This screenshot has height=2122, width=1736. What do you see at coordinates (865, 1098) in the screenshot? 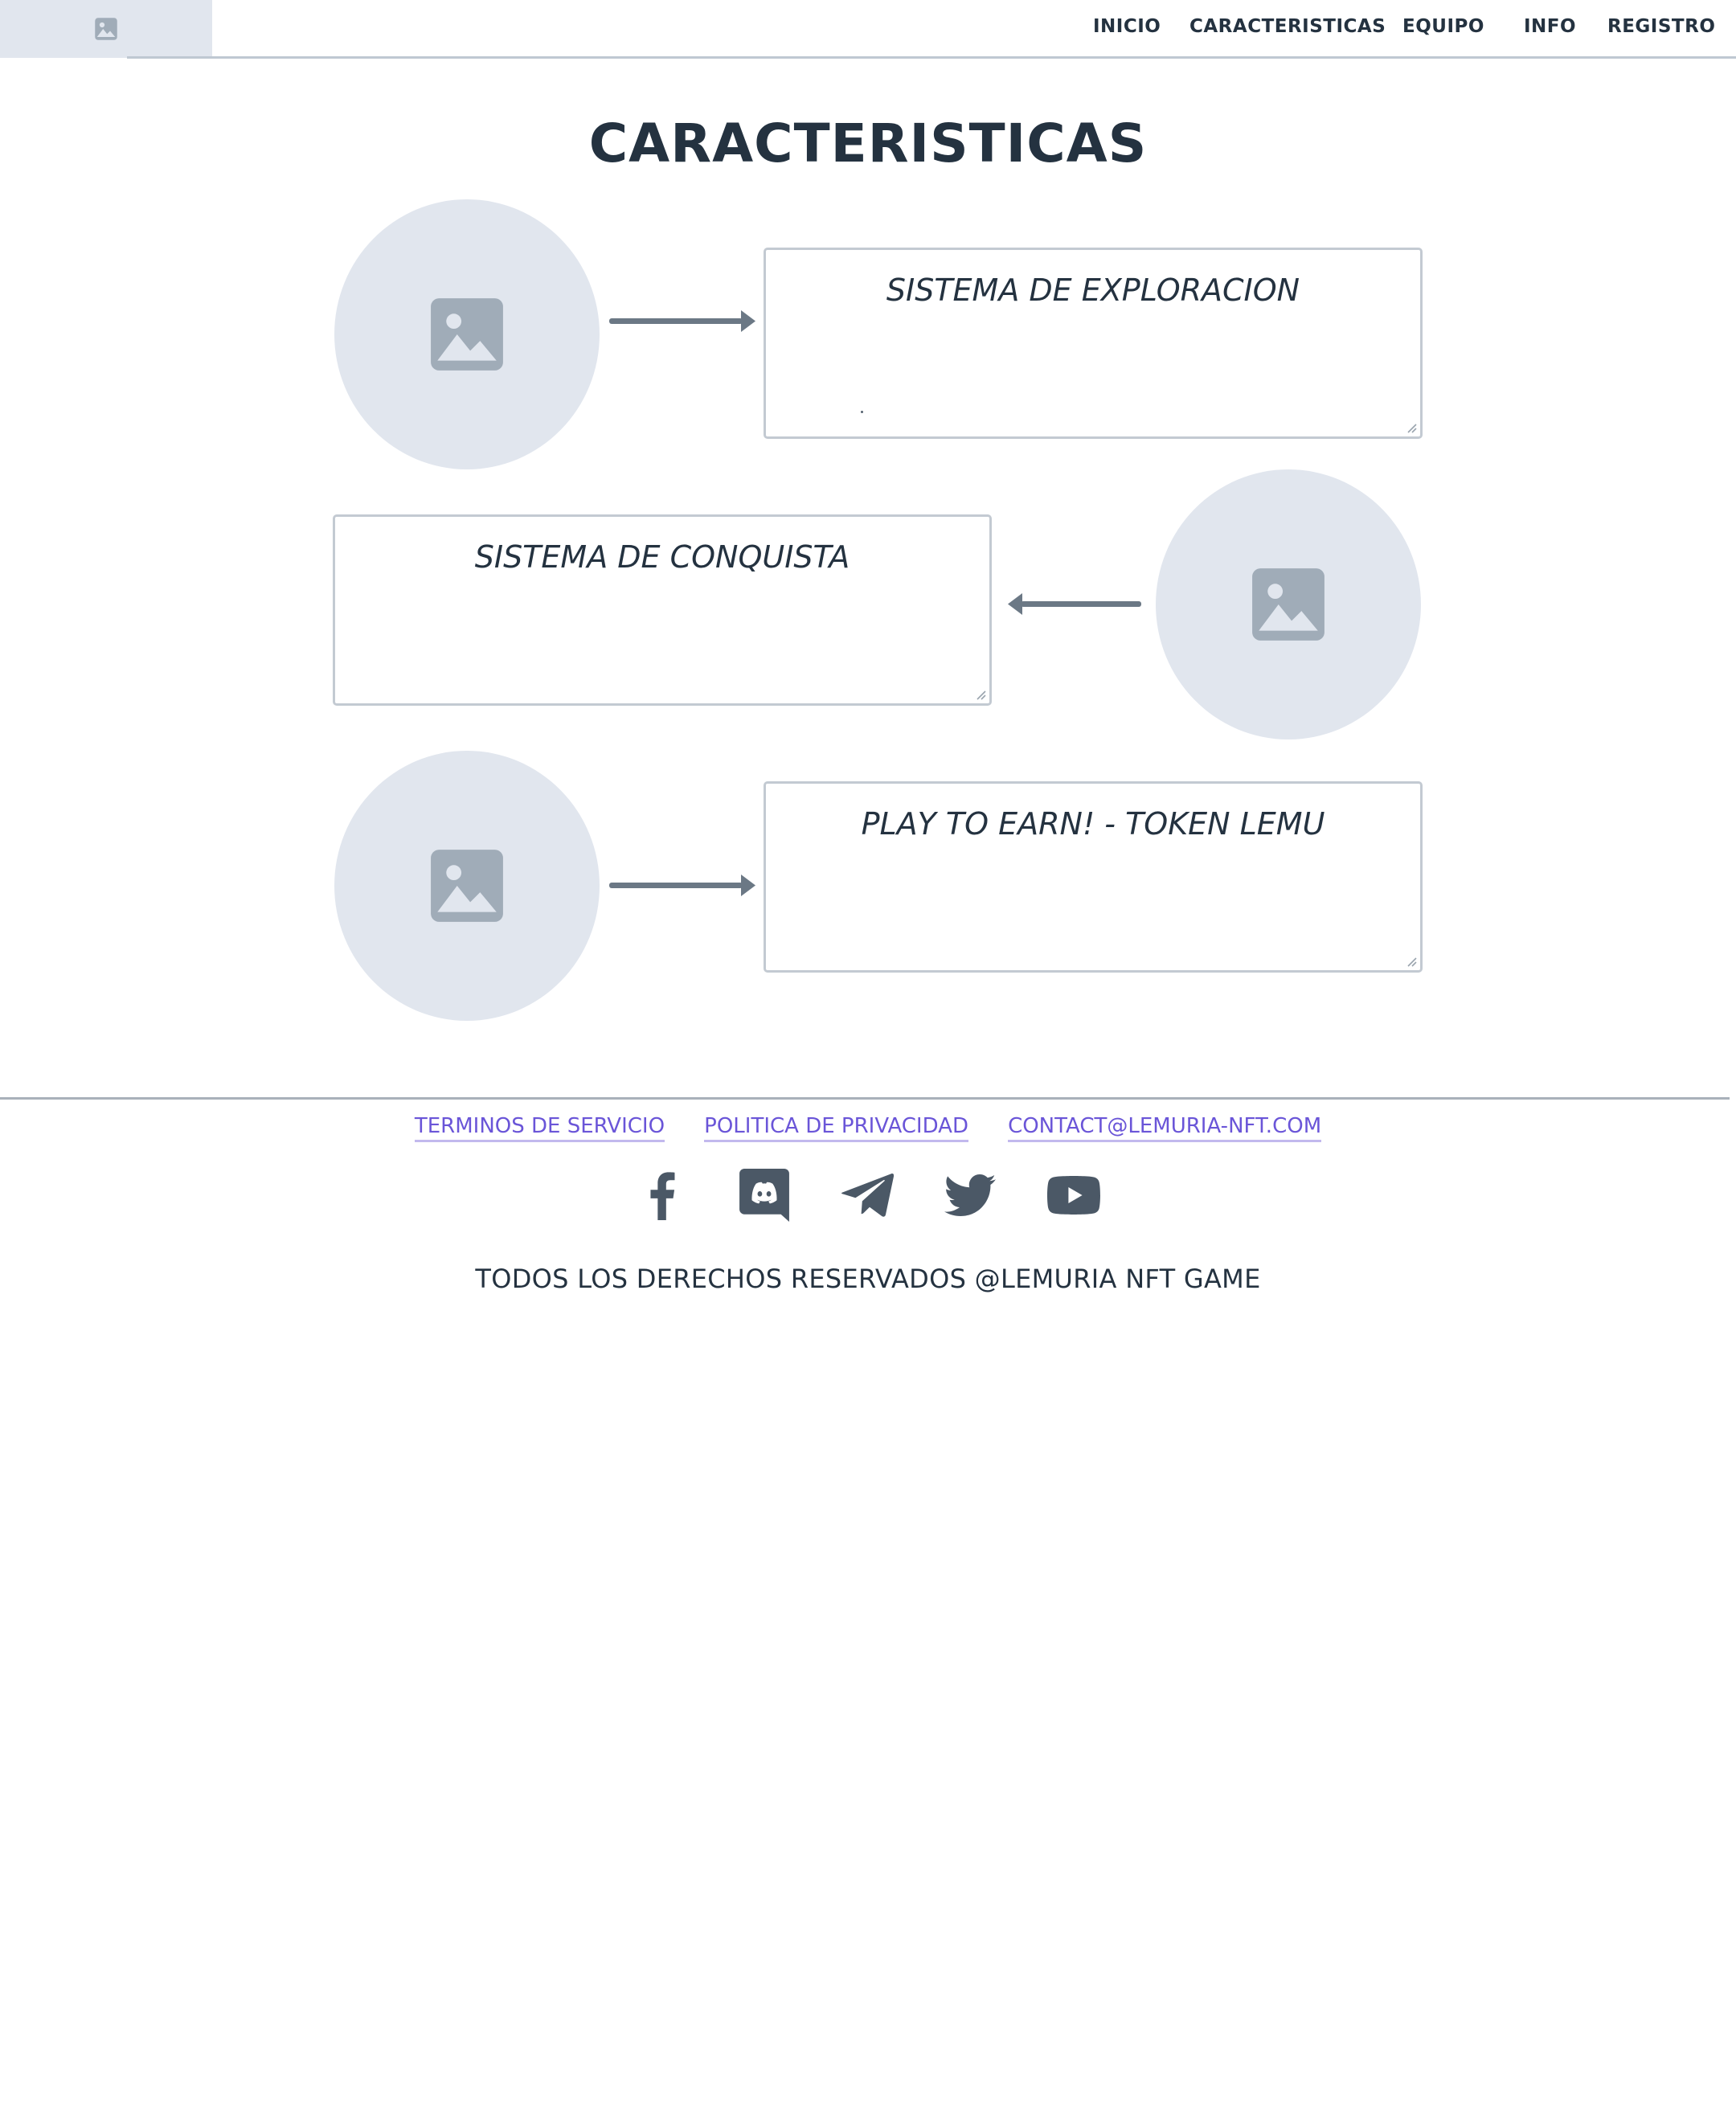
I see `footer-divider` at bounding box center [865, 1098].